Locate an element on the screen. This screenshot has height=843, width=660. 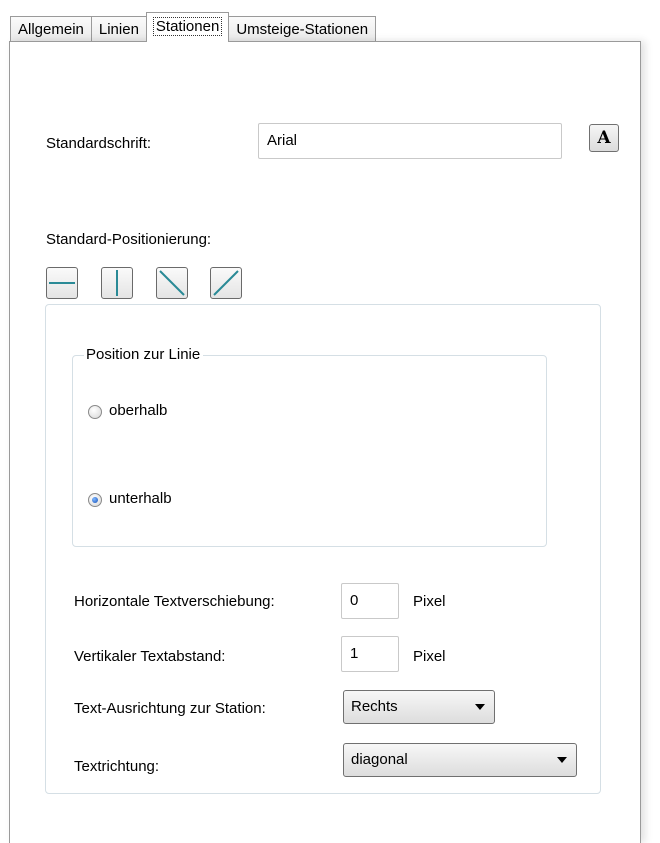
horizontal-line-icon is located at coordinates (62, 283).